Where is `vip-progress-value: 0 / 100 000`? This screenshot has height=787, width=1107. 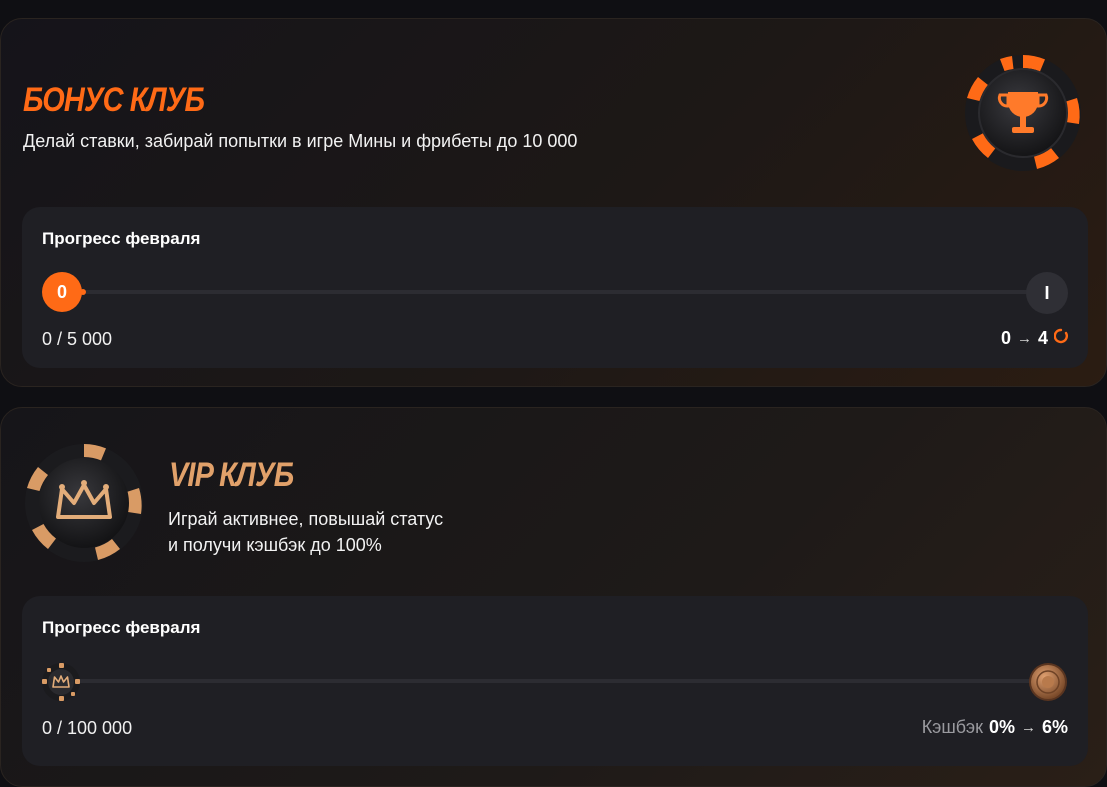 vip-progress-value: 0 / 100 000 is located at coordinates (87, 728).